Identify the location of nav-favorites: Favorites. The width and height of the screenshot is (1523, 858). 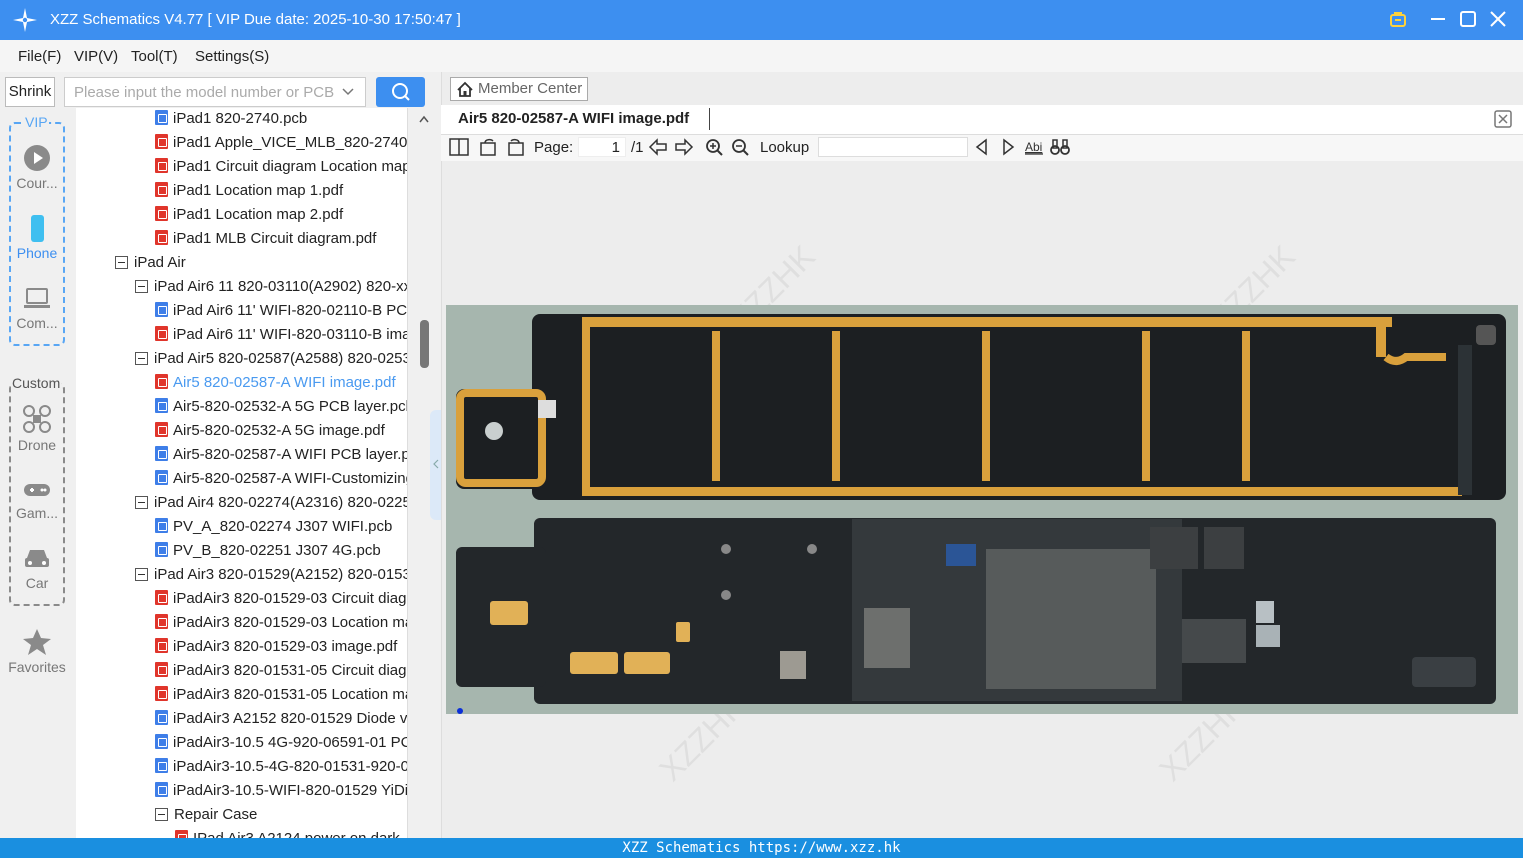
(37, 651).